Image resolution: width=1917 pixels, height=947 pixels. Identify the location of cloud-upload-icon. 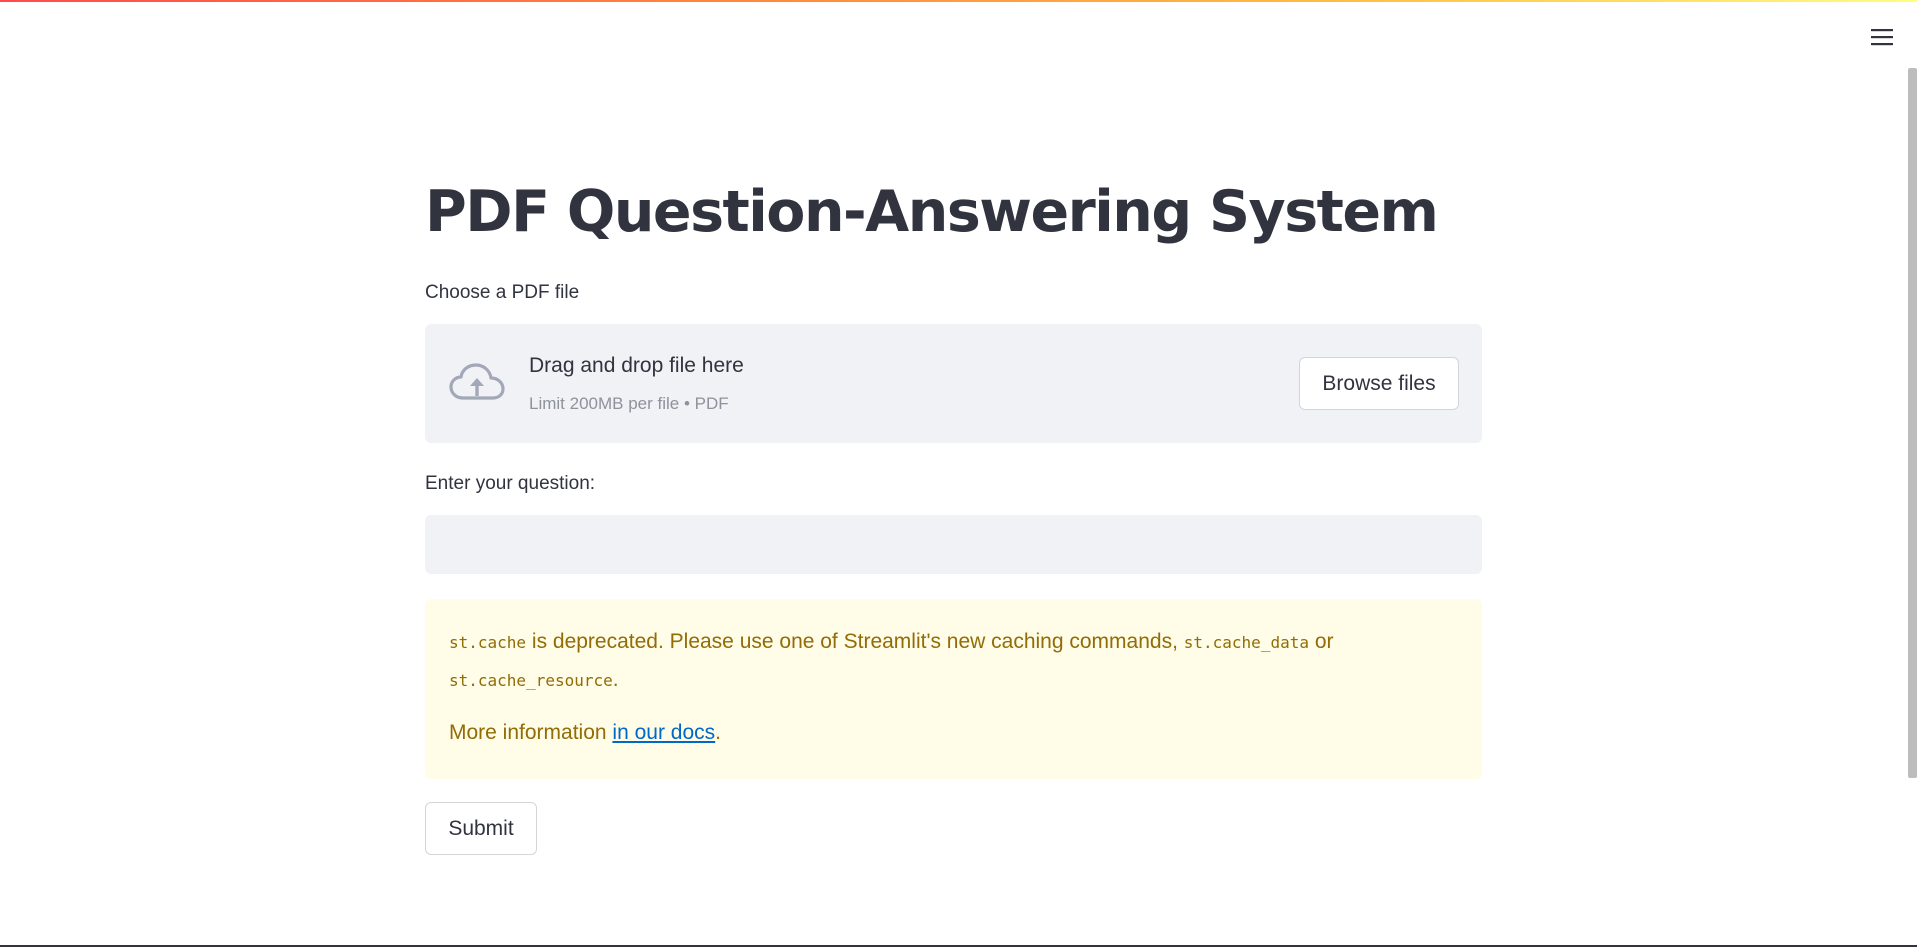
(477, 381).